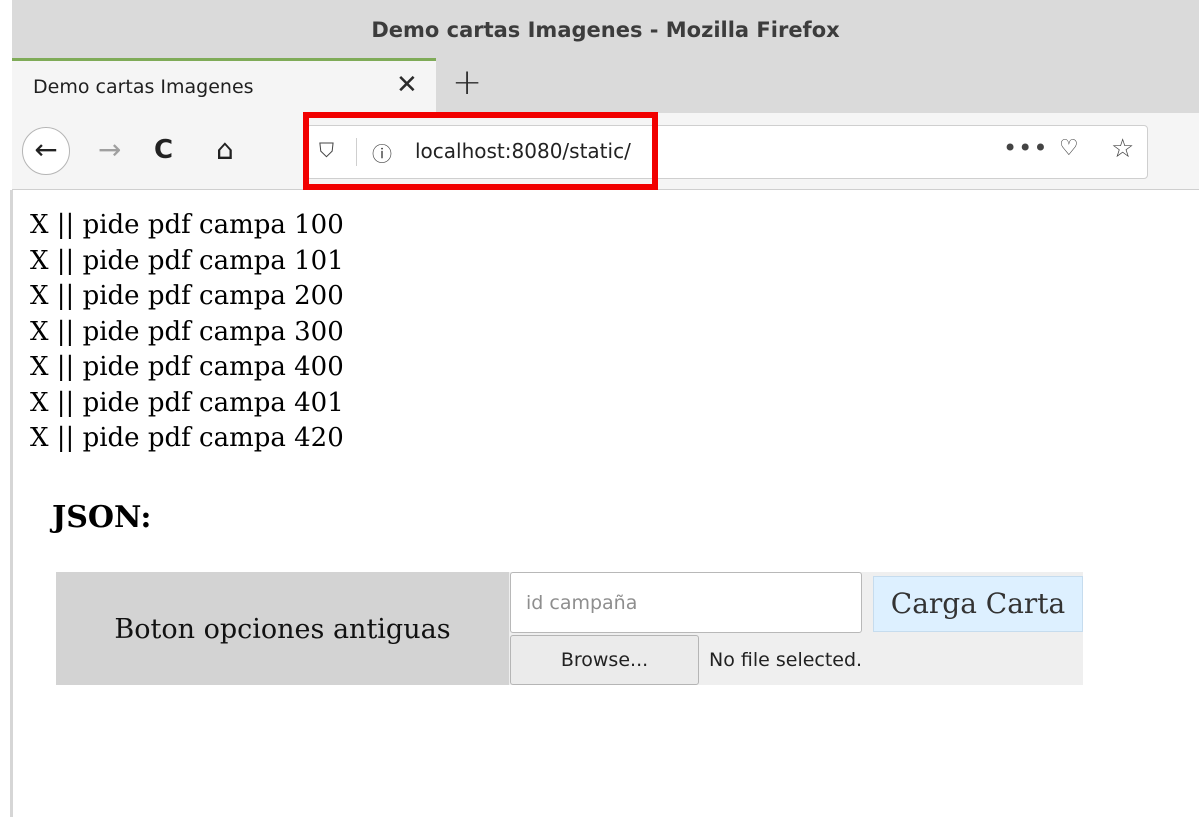 This screenshot has width=1199, height=817. What do you see at coordinates (978, 604) in the screenshot?
I see `load-card-button: Carga Carta` at bounding box center [978, 604].